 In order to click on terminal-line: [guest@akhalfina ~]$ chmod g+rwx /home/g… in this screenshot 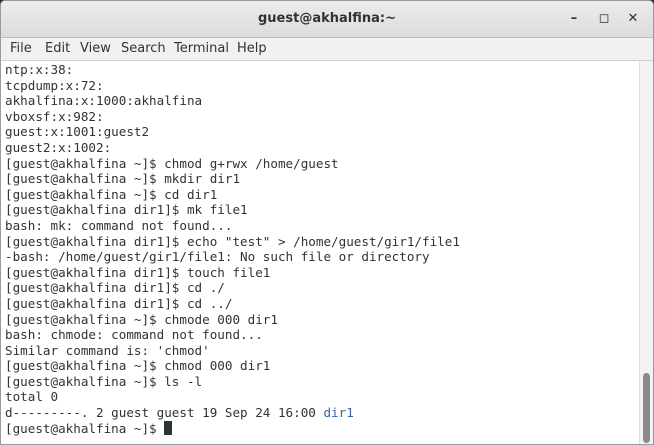, I will do `click(172, 163)`.